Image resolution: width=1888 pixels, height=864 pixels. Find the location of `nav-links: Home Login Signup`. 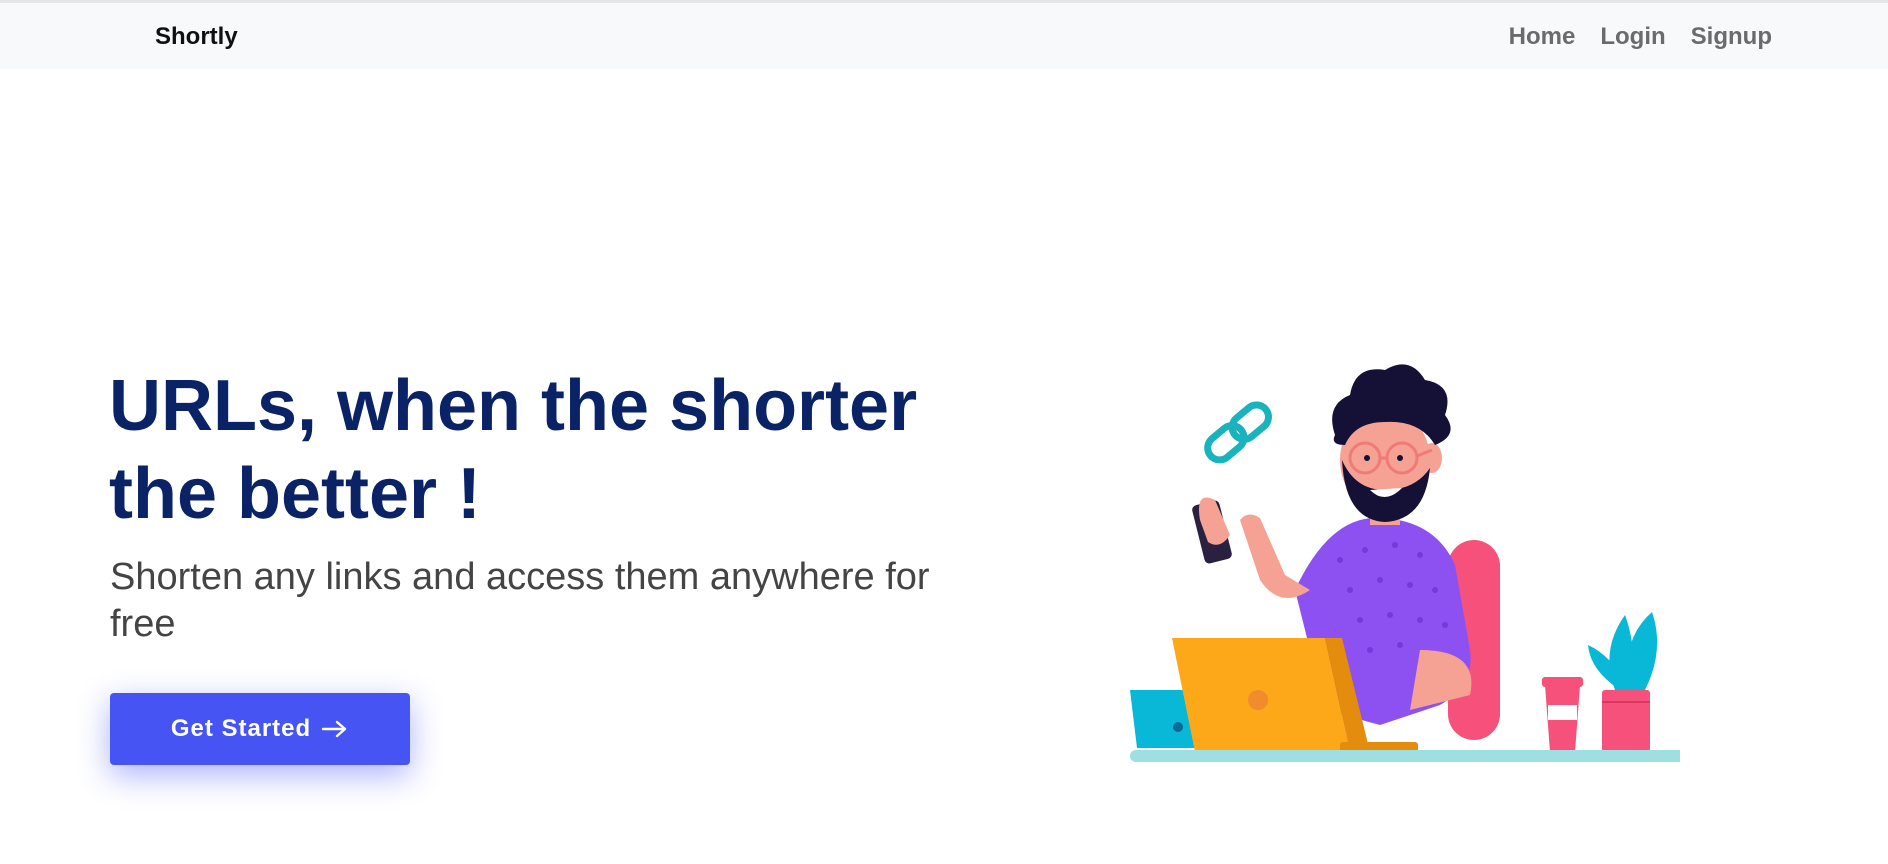

nav-links: Home Login Signup is located at coordinates (1640, 37).